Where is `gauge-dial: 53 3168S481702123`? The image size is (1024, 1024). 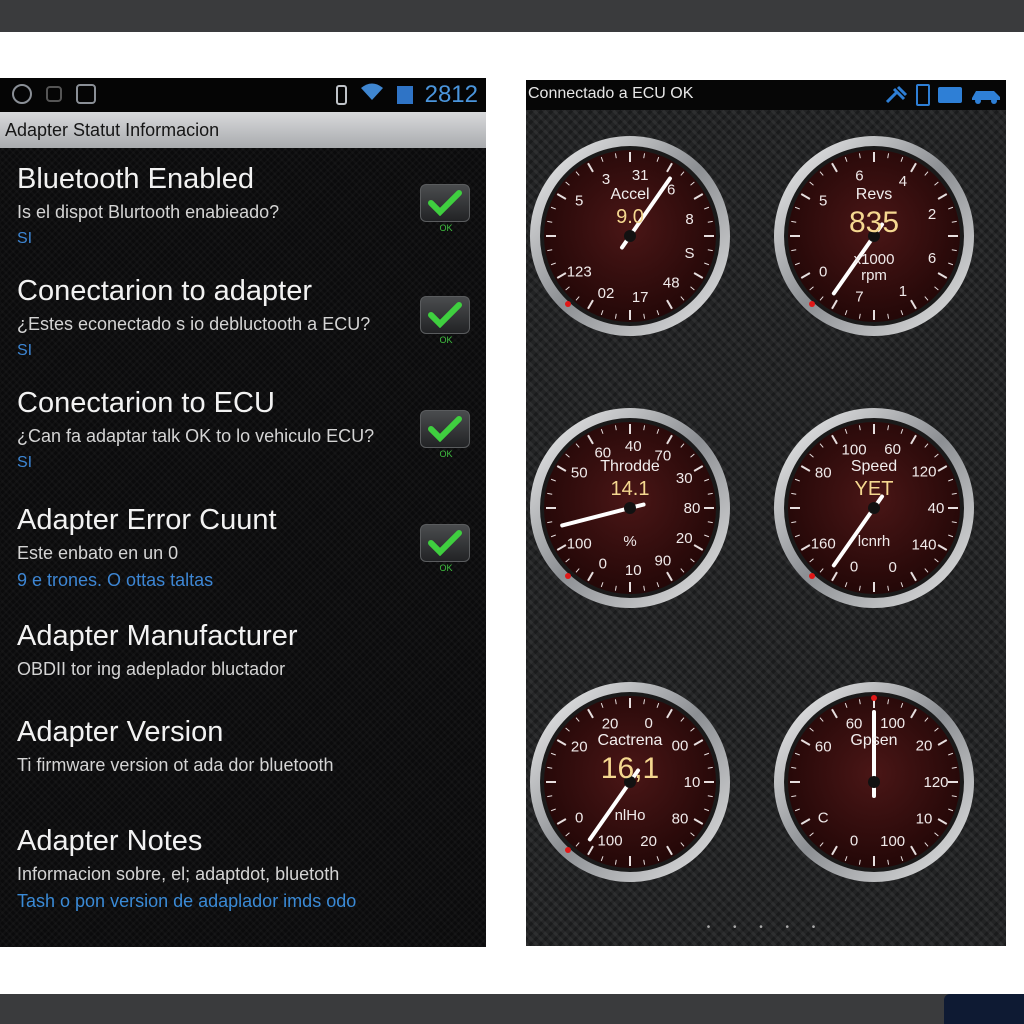
gauge-dial: 53 3168S481702123 is located at coordinates (630, 236).